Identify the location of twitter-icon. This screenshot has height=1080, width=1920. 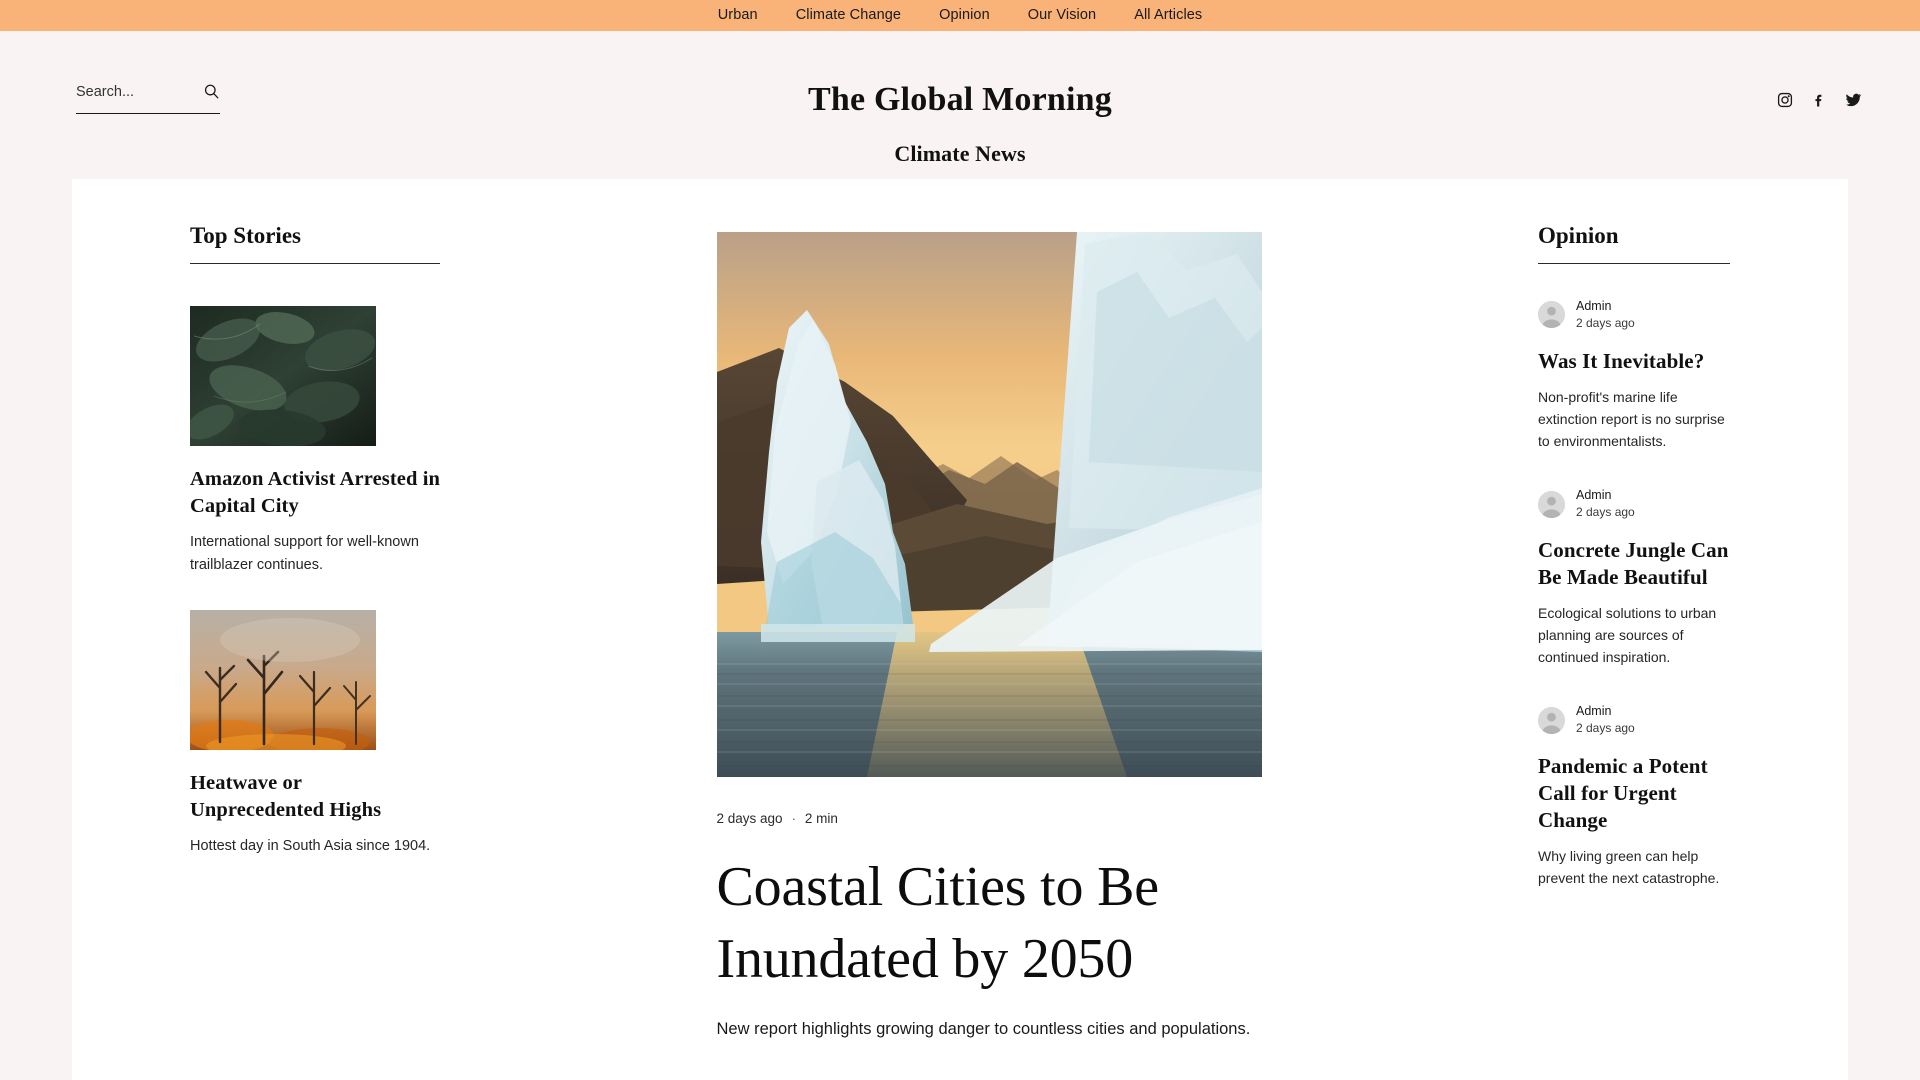
(1853, 99).